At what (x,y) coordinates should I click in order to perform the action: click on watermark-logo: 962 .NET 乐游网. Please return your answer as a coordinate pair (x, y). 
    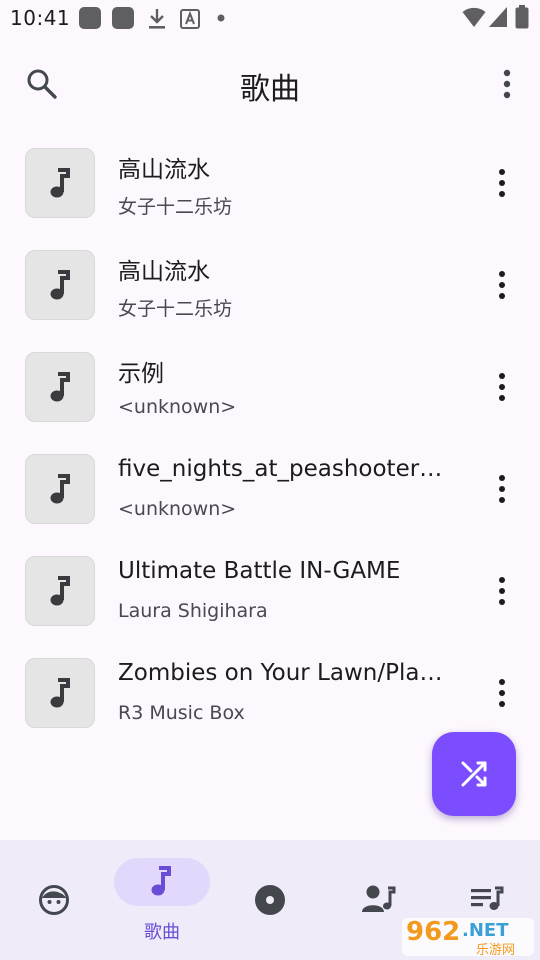
    Looking at the image, I should click on (468, 937).